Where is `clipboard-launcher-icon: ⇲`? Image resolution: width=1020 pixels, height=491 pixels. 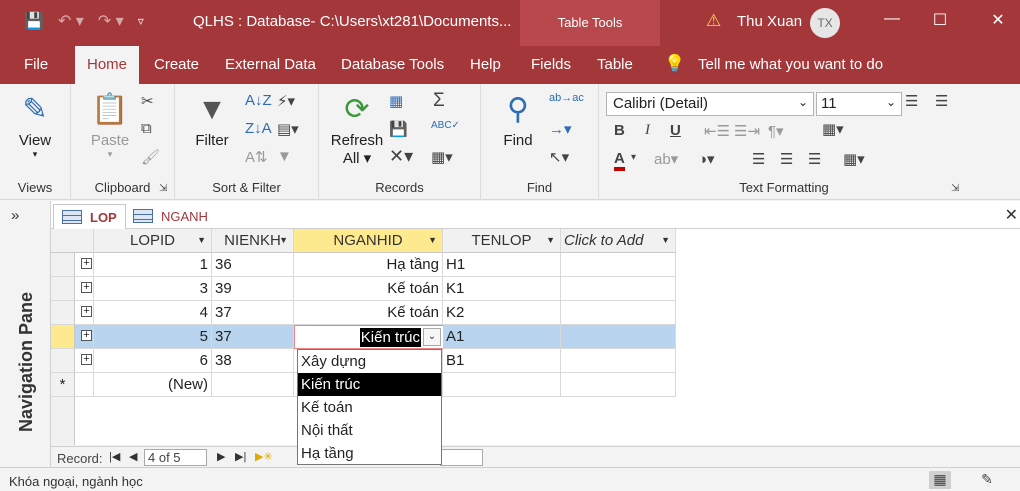 clipboard-launcher-icon: ⇲ is located at coordinates (163, 188).